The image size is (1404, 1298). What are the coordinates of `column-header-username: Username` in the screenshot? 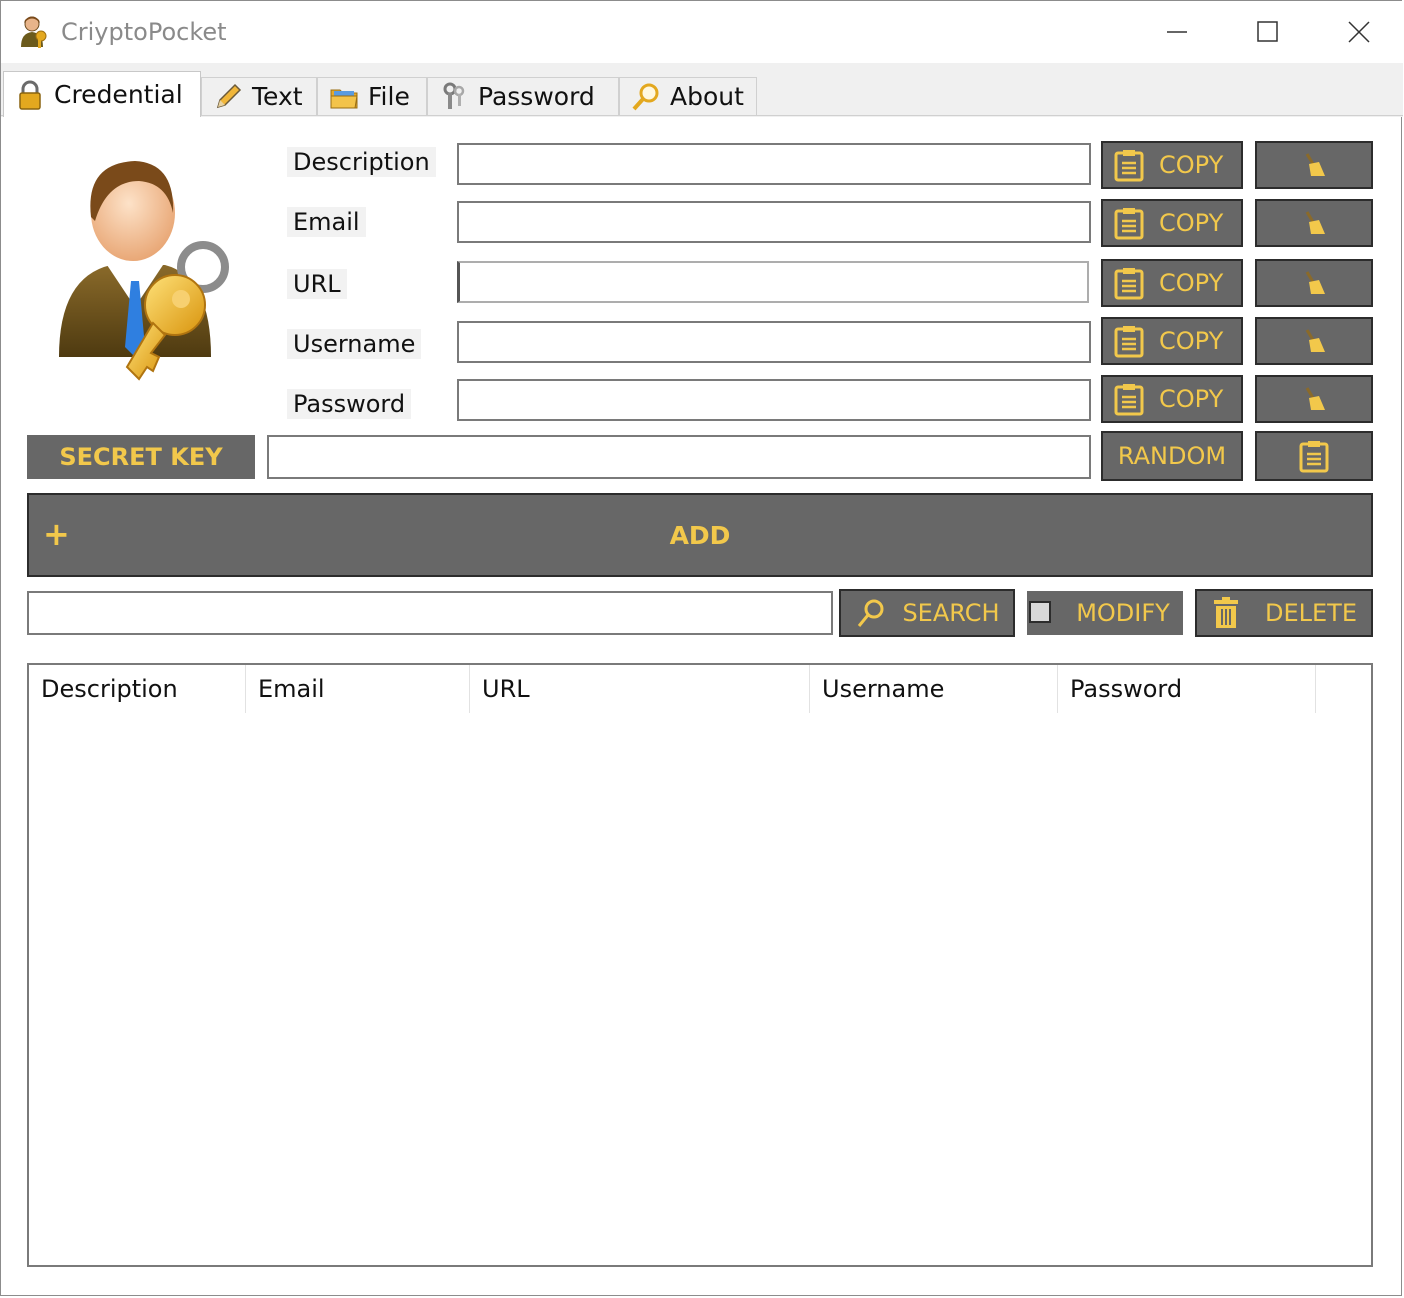 It's located at (934, 689).